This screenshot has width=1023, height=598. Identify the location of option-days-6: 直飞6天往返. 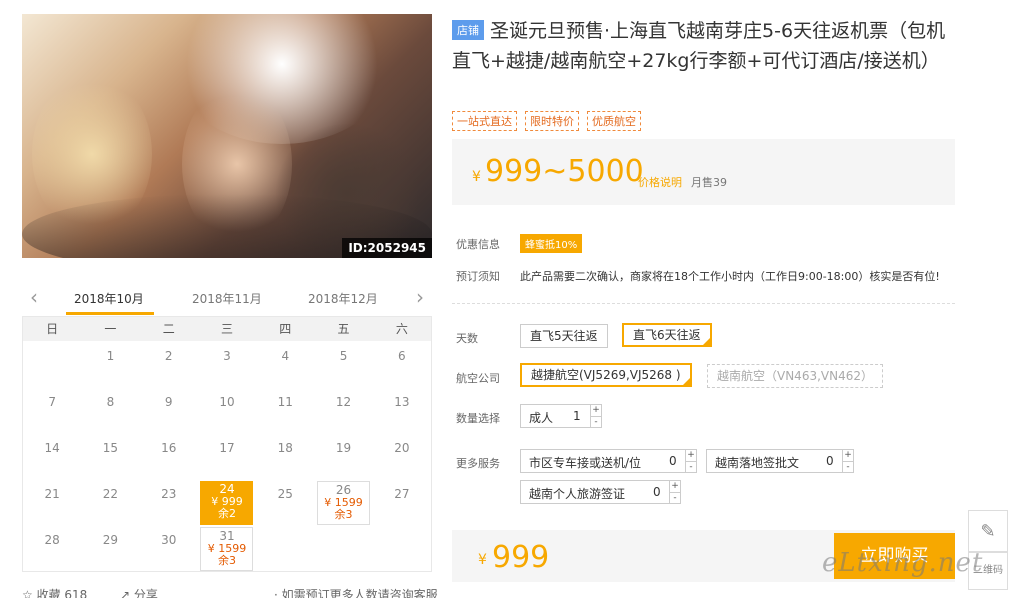
(667, 335).